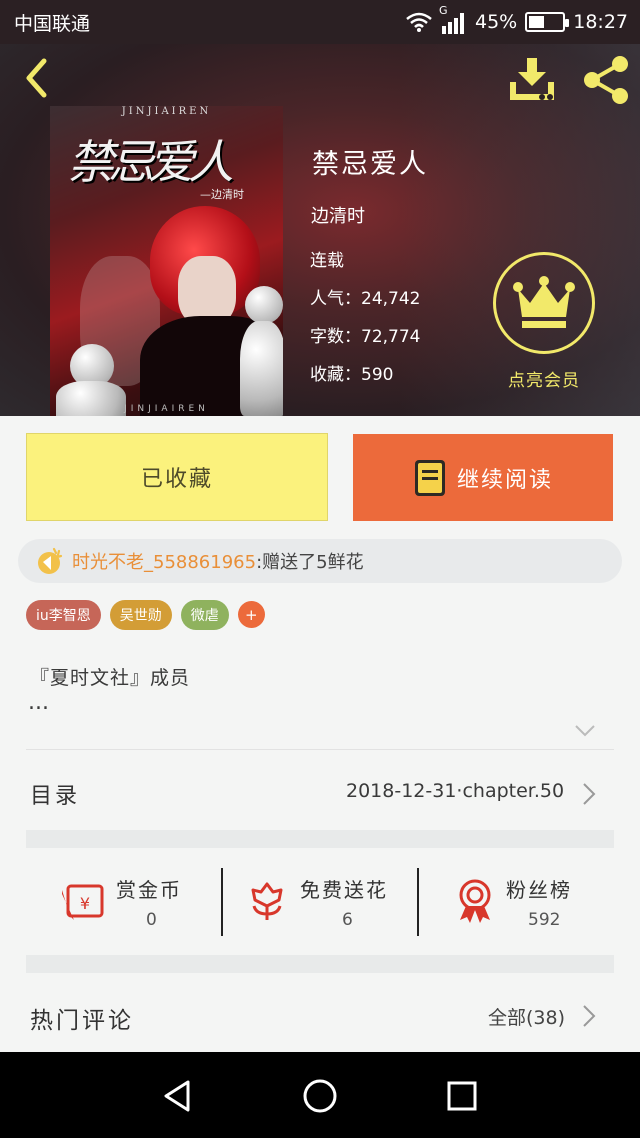 The width and height of the screenshot is (640, 1138). What do you see at coordinates (365, 299) in the screenshot?
I see `book-popularity: 人气：24,742` at bounding box center [365, 299].